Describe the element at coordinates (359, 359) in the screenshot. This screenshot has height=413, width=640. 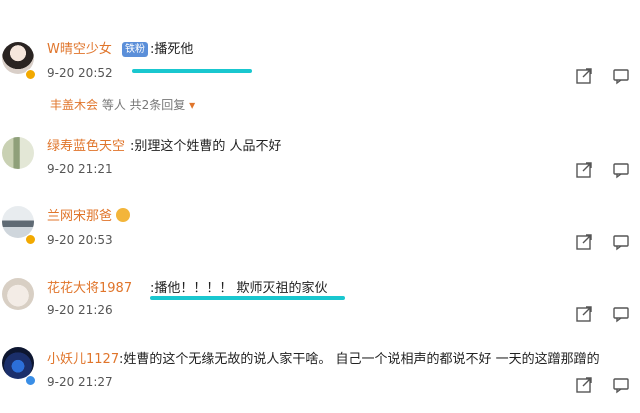
I see `comment-text: :姓曹的这个无缘无故的说人家干啥。 自己一个说相声的都说不好 一天的这蹭那蹭的` at that location.